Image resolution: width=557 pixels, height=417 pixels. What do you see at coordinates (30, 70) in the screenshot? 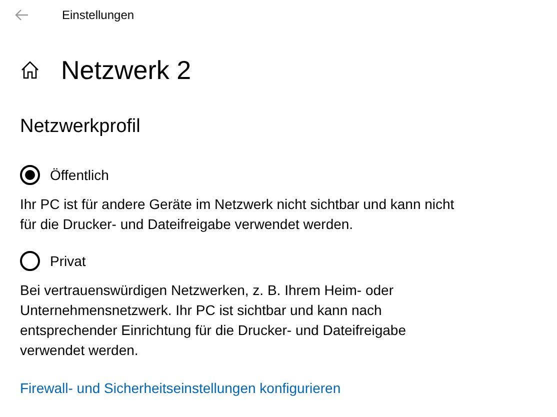
I see `home-icon` at bounding box center [30, 70].